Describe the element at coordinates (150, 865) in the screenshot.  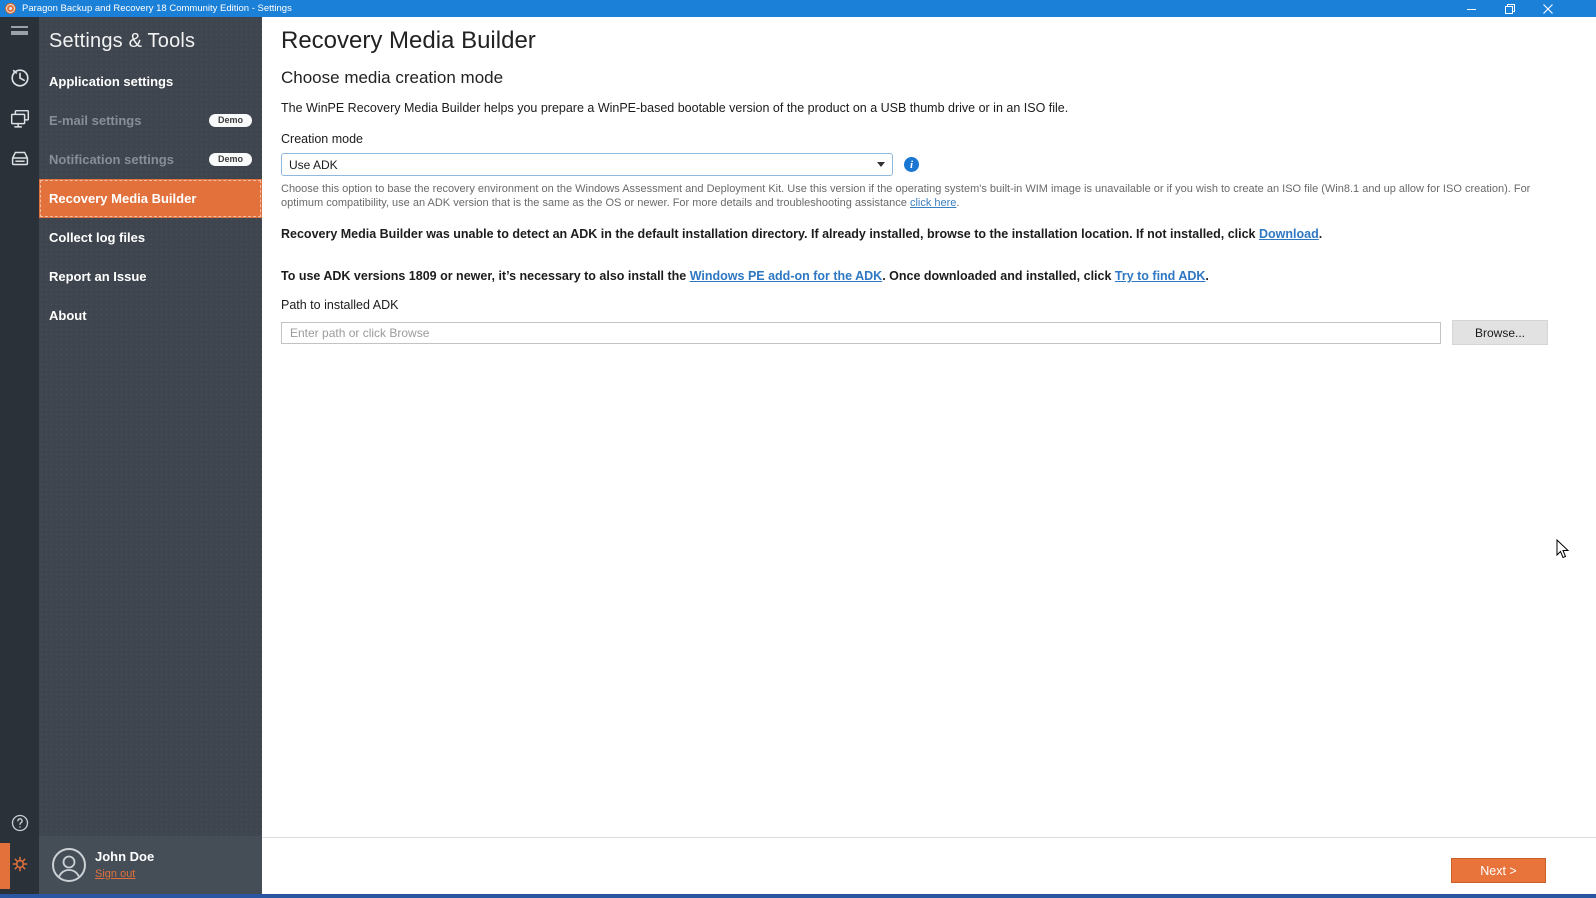
I see `user-panel: John Doe Sign out` at that location.